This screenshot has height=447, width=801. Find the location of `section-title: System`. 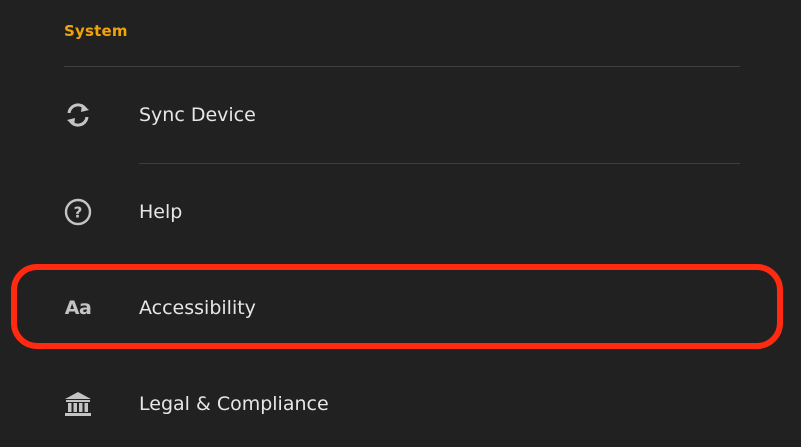

section-title: System is located at coordinates (96, 31).